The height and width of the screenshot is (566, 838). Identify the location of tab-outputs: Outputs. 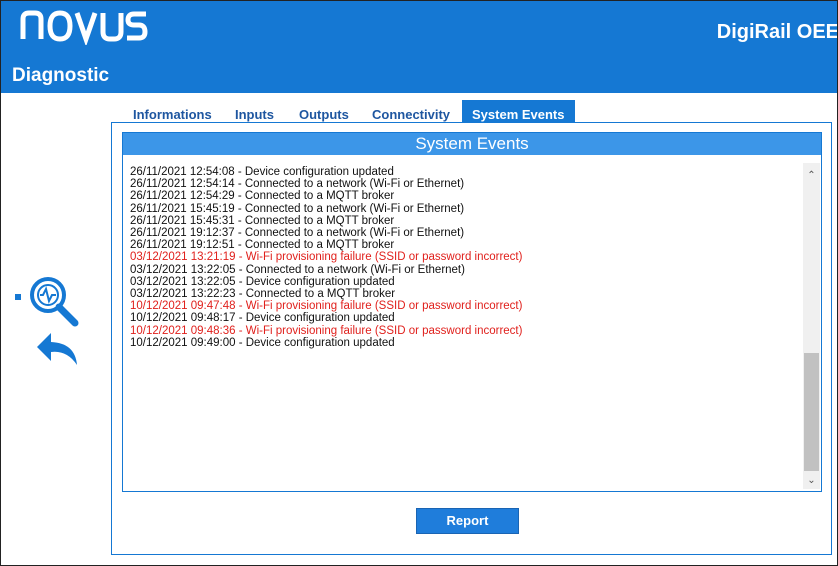
(324, 111).